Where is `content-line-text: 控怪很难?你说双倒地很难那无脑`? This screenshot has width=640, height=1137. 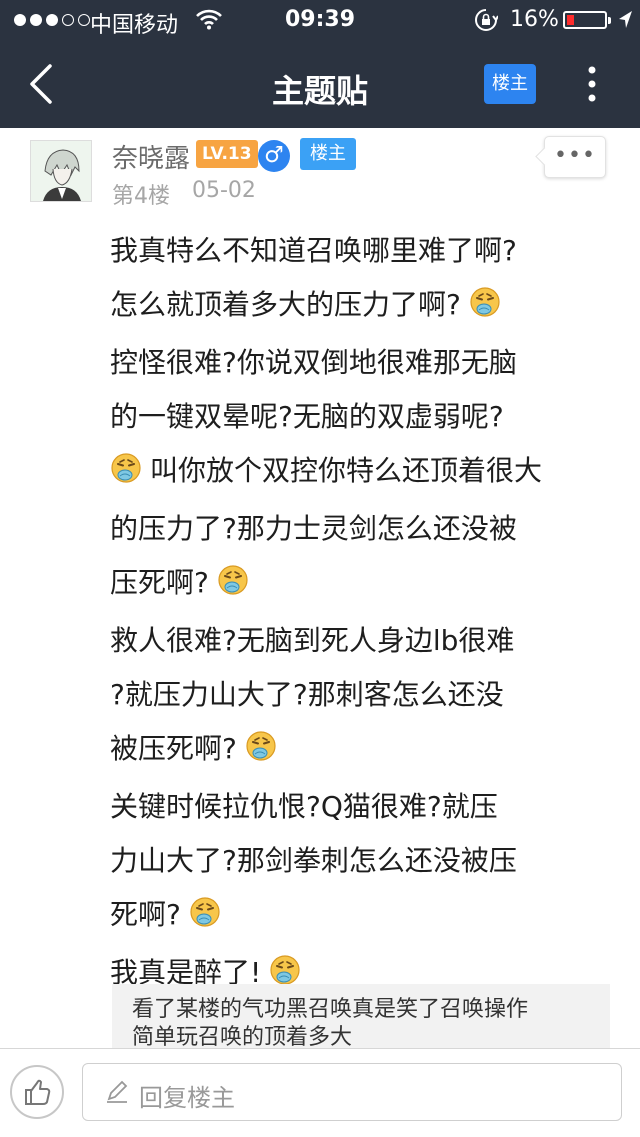
content-line-text: 控怪很难?你说双倒地很难那无脑 is located at coordinates (313, 362).